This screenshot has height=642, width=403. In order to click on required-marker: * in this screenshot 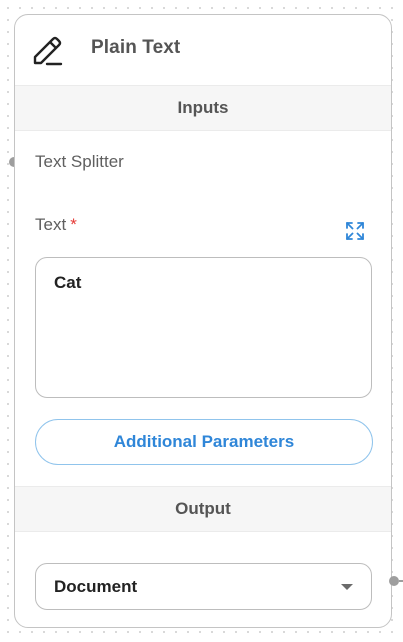, I will do `click(73, 224)`.